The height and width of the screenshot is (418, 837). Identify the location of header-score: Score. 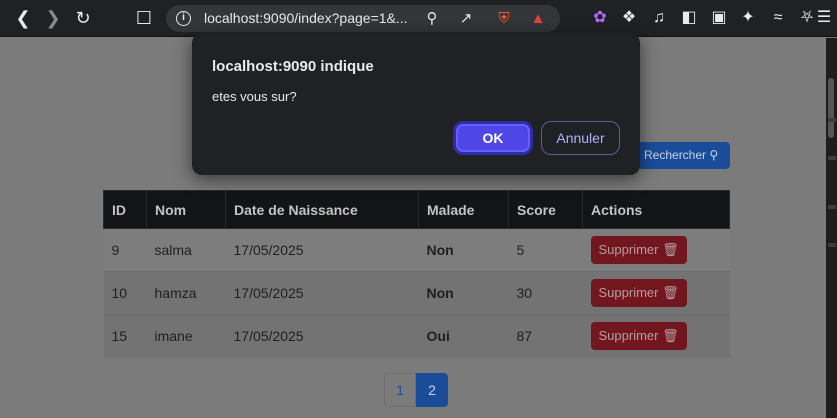
(545, 209).